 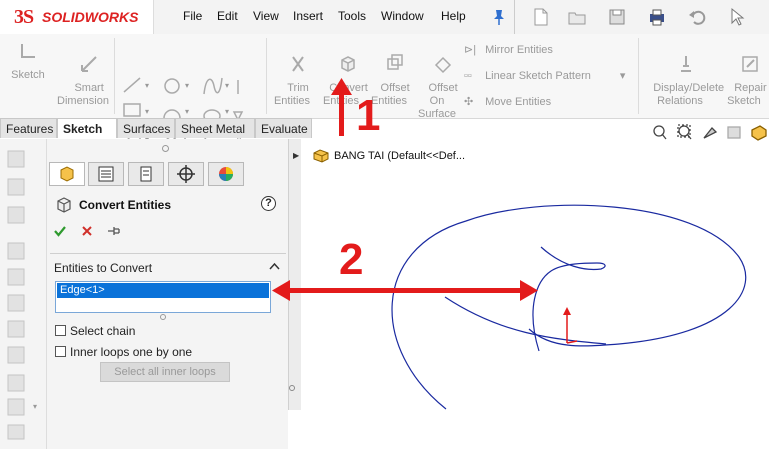 What do you see at coordinates (368, 115) in the screenshot?
I see `step-1-label: 1` at bounding box center [368, 115].